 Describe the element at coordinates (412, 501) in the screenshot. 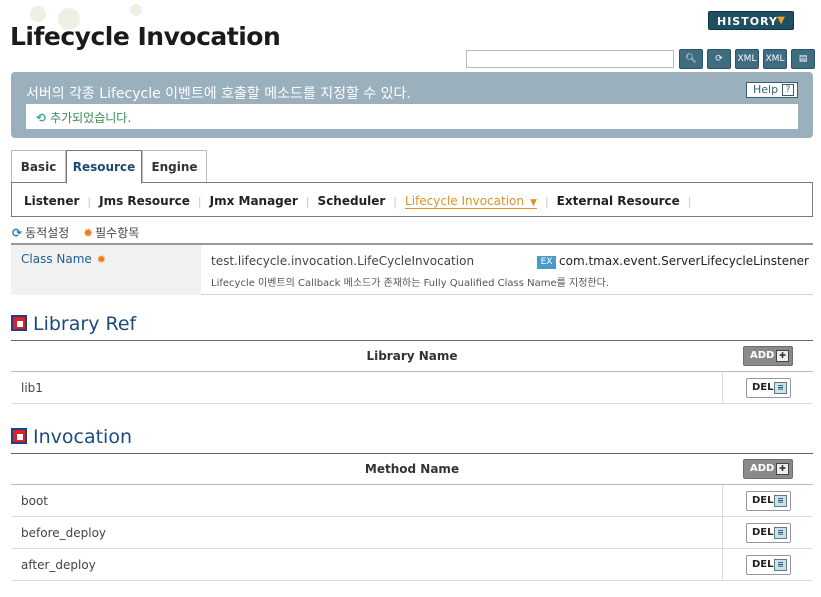

I see `table-row: boot DEL ≡` at that location.